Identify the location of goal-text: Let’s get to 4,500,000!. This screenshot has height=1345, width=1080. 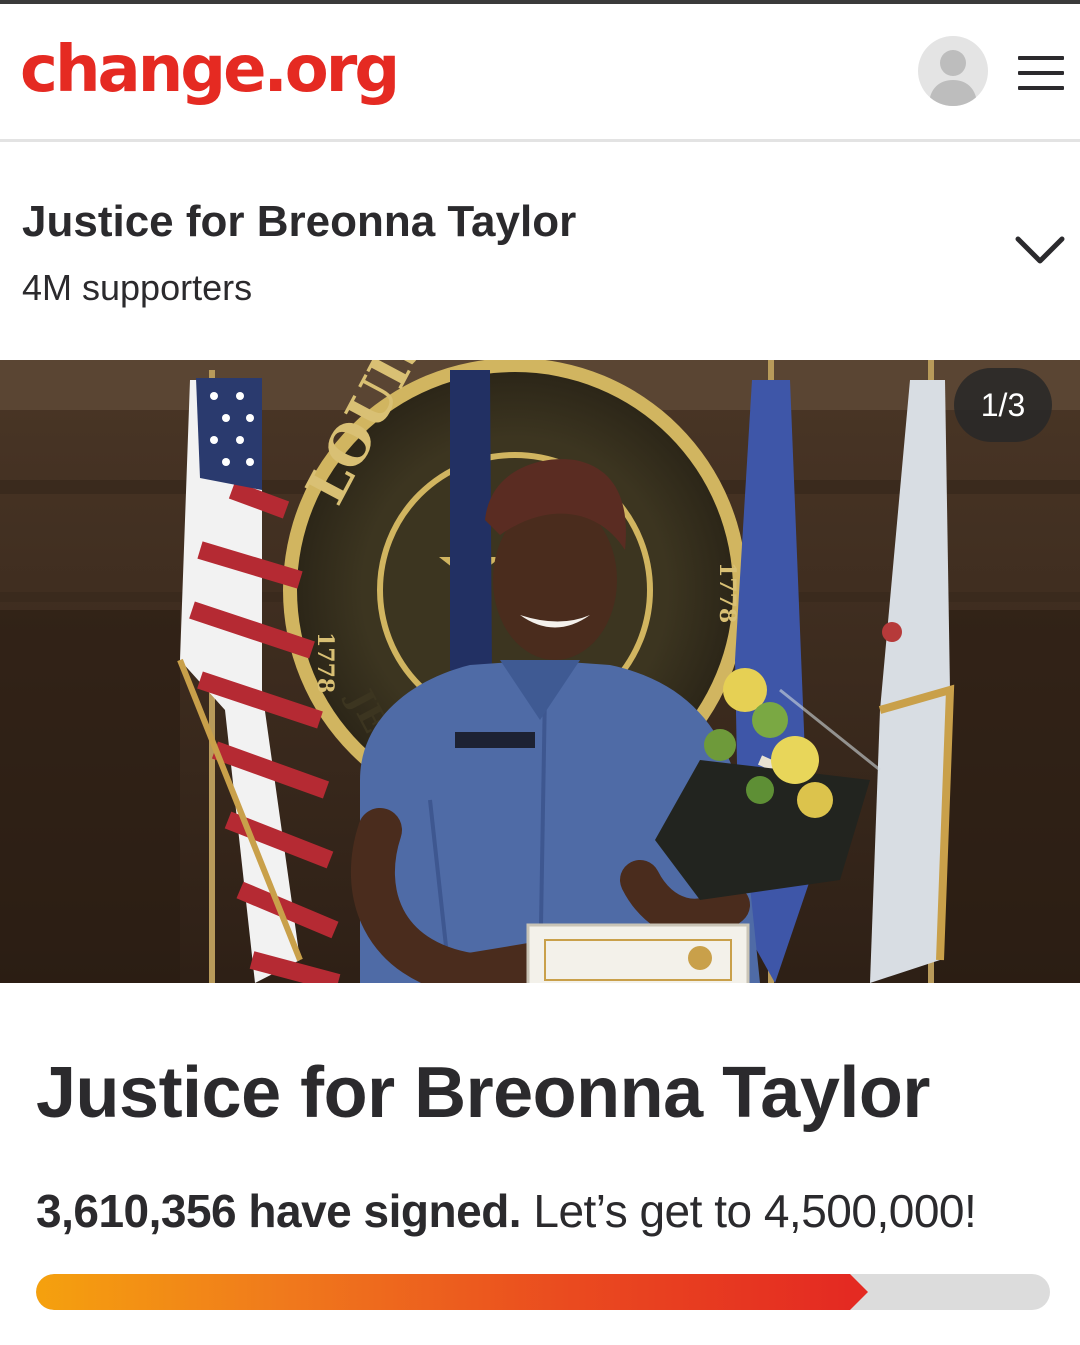
(755, 1211).